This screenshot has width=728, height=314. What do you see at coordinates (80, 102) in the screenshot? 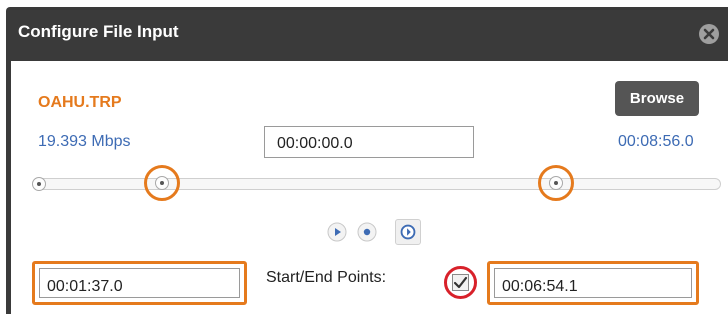
I see `file-name: OAHU.TRP` at bounding box center [80, 102].